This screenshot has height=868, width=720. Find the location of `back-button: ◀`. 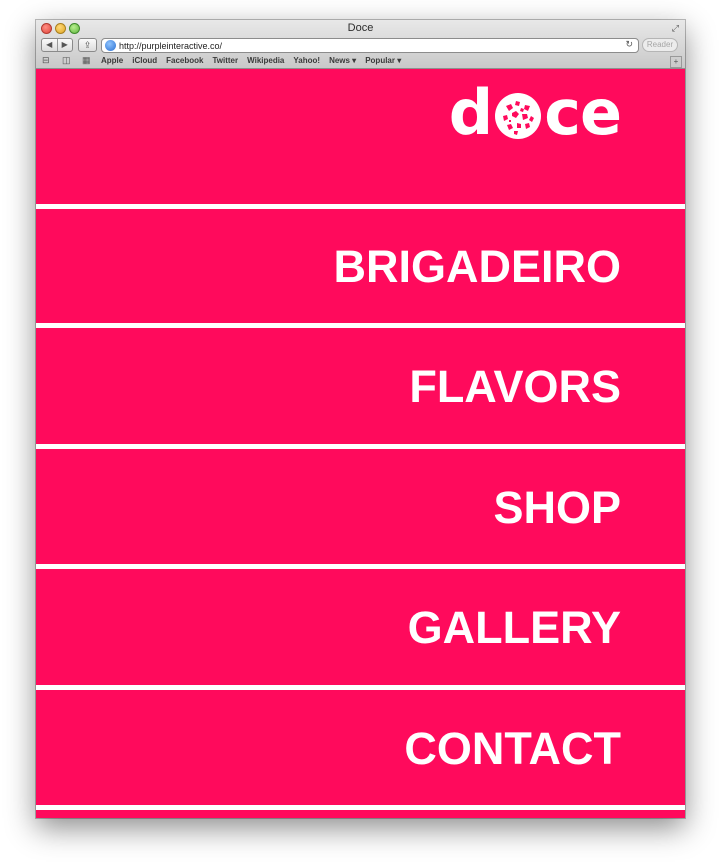

back-button: ◀ is located at coordinates (50, 45).